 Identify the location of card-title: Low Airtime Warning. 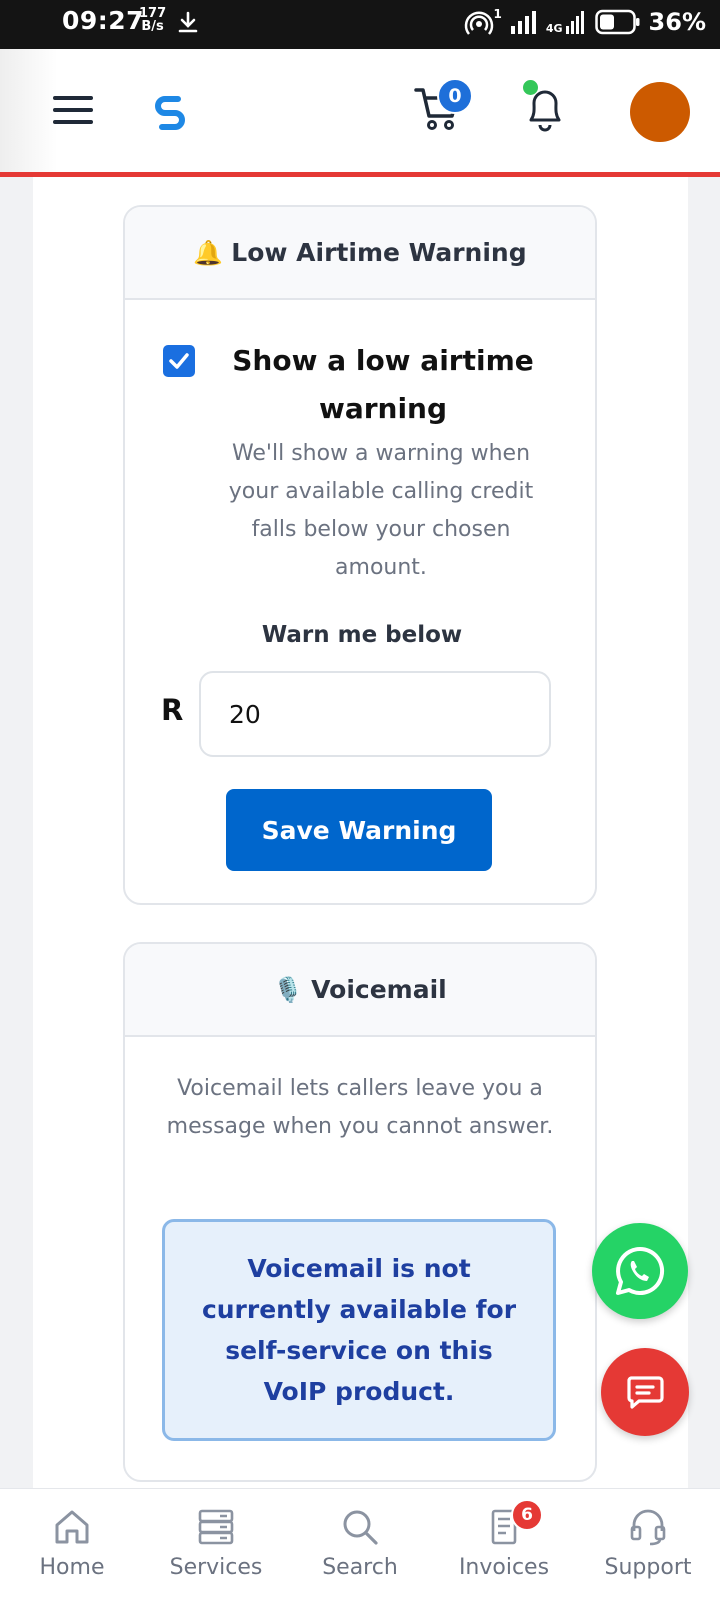
(379, 252).